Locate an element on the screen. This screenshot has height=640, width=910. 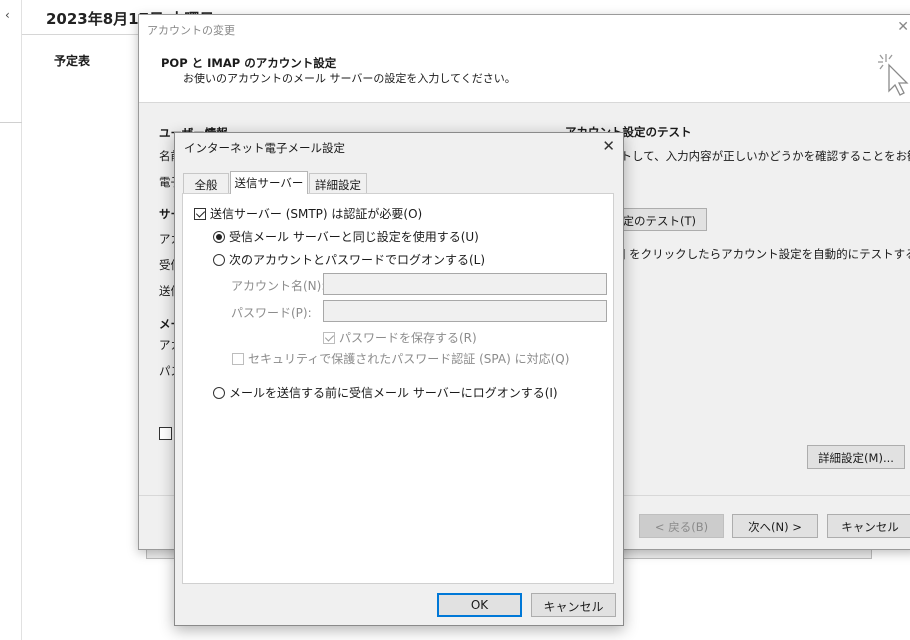
schedule-label: 予定表 is located at coordinates (72, 61).